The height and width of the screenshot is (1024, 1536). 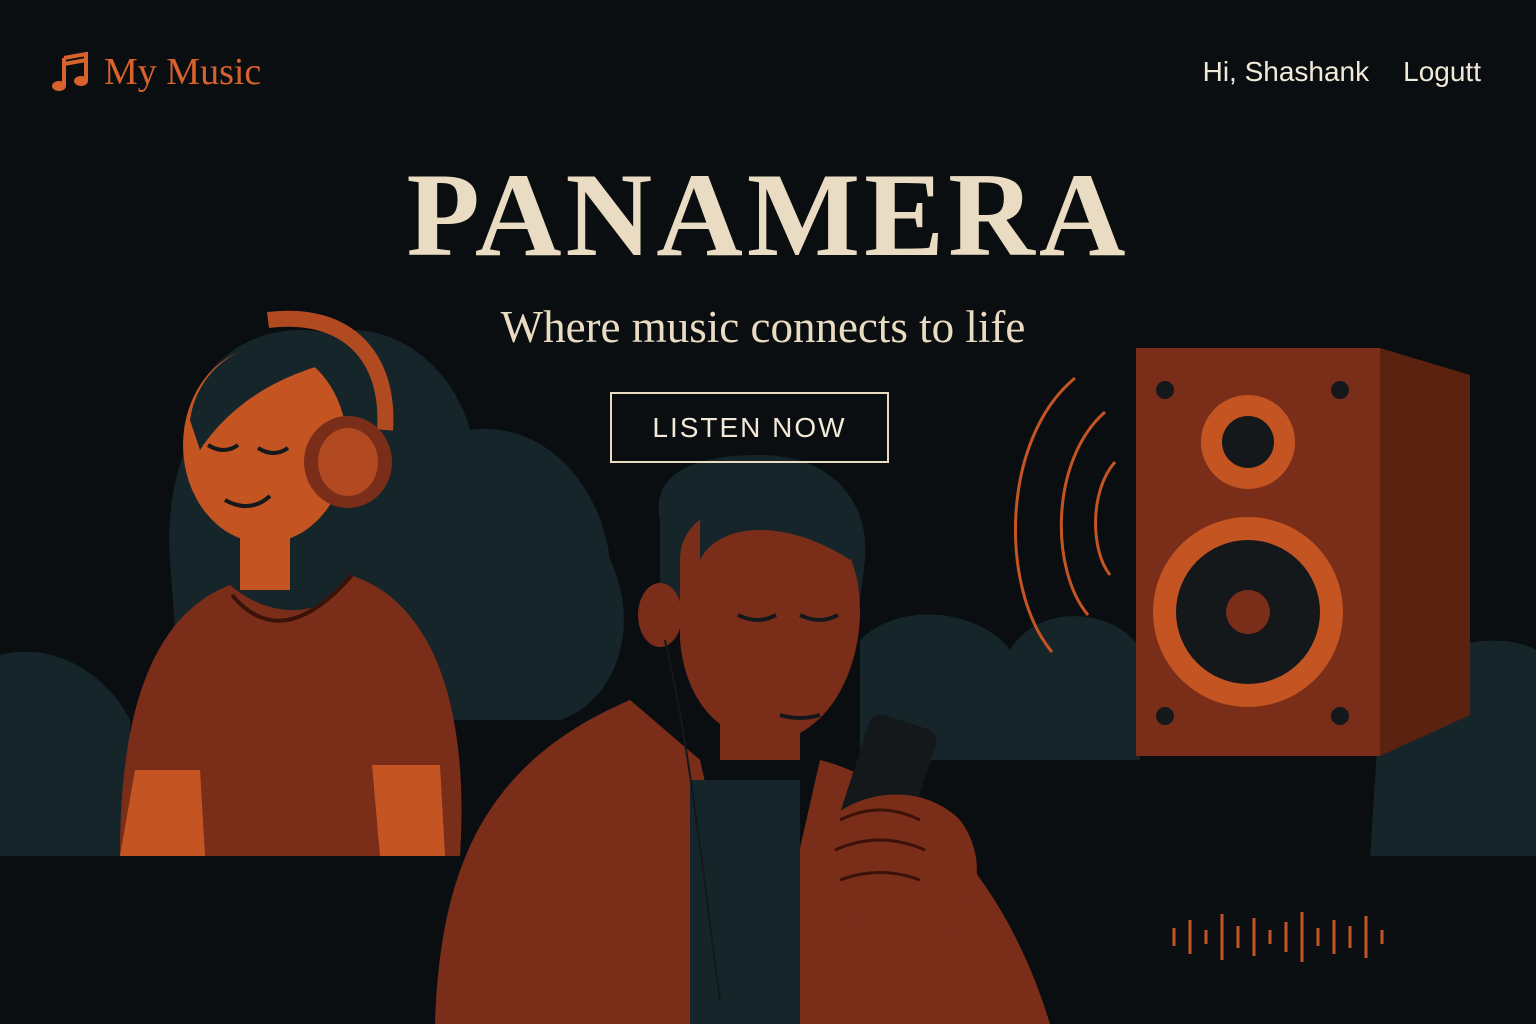 I want to click on speaker, so click(x=1303, y=552).